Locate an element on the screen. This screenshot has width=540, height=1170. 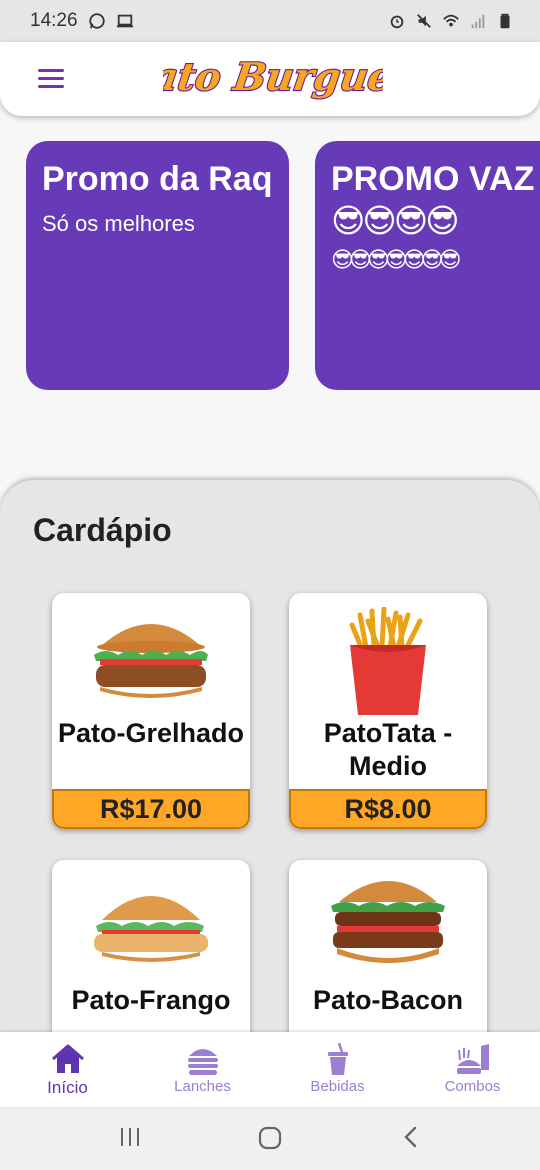
product-card: Pato-Frango is located at coordinates (151, 960).